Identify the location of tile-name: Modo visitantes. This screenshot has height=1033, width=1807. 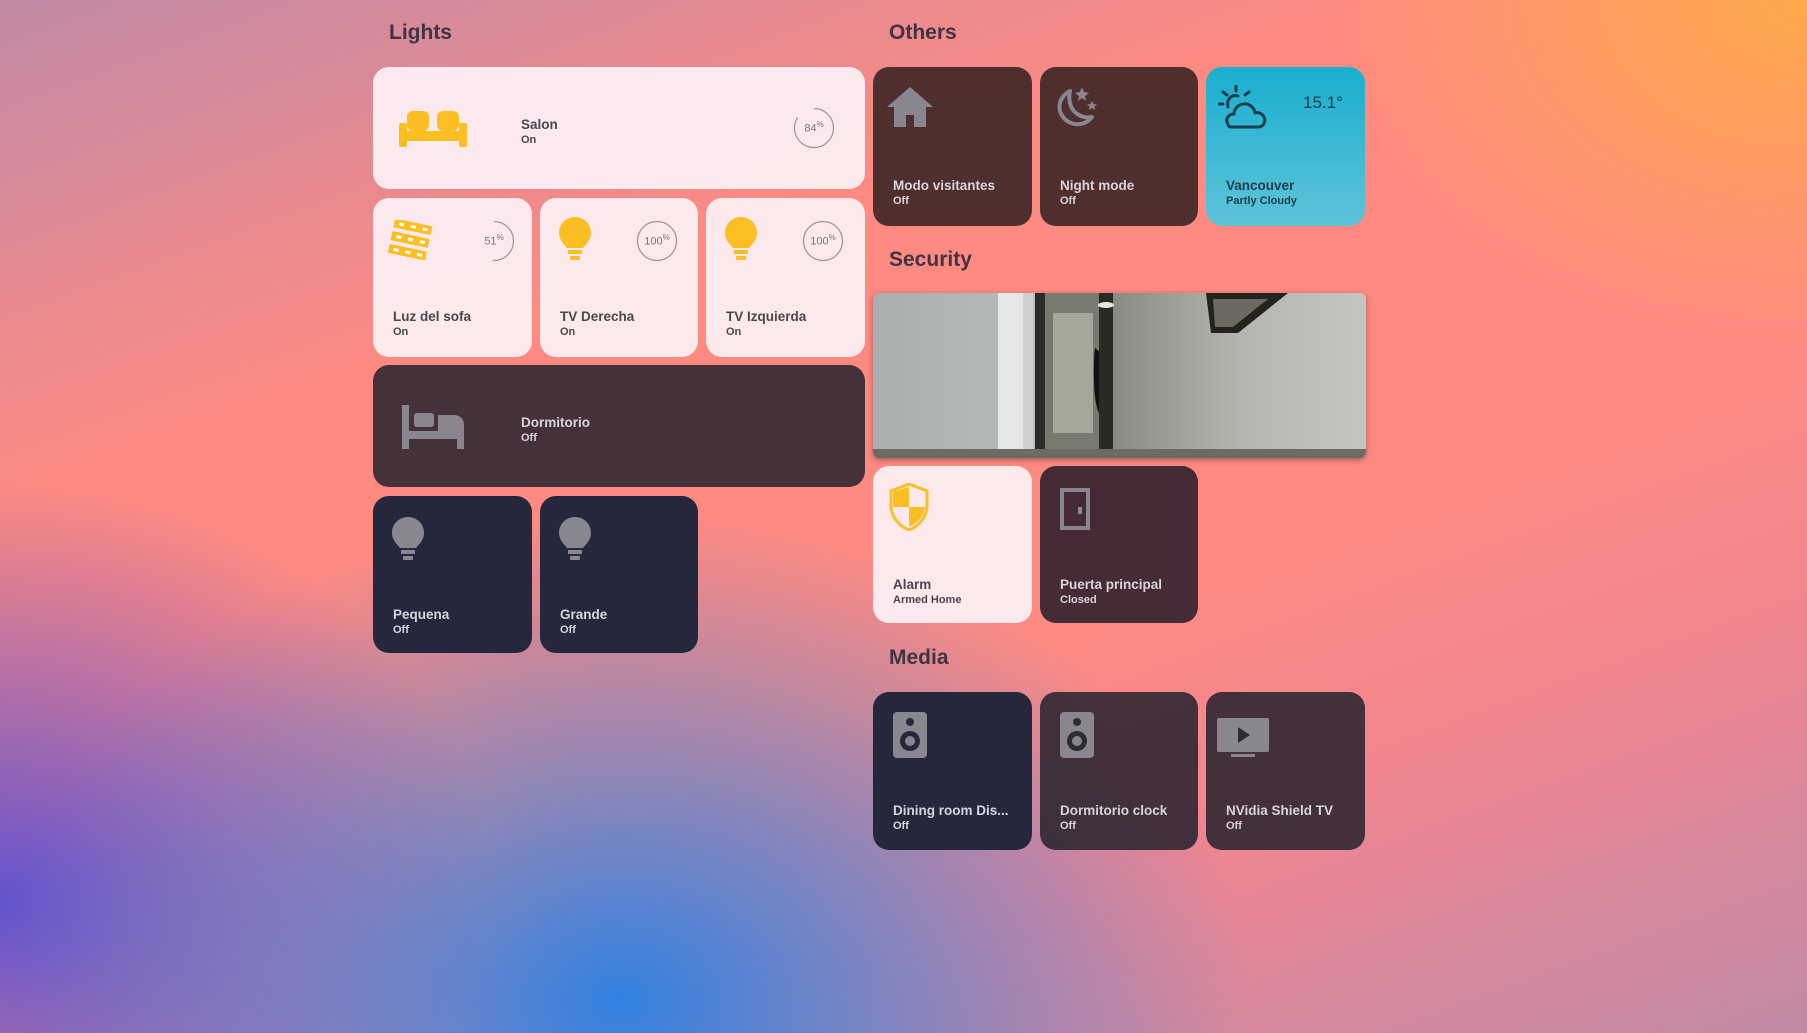
(944, 185).